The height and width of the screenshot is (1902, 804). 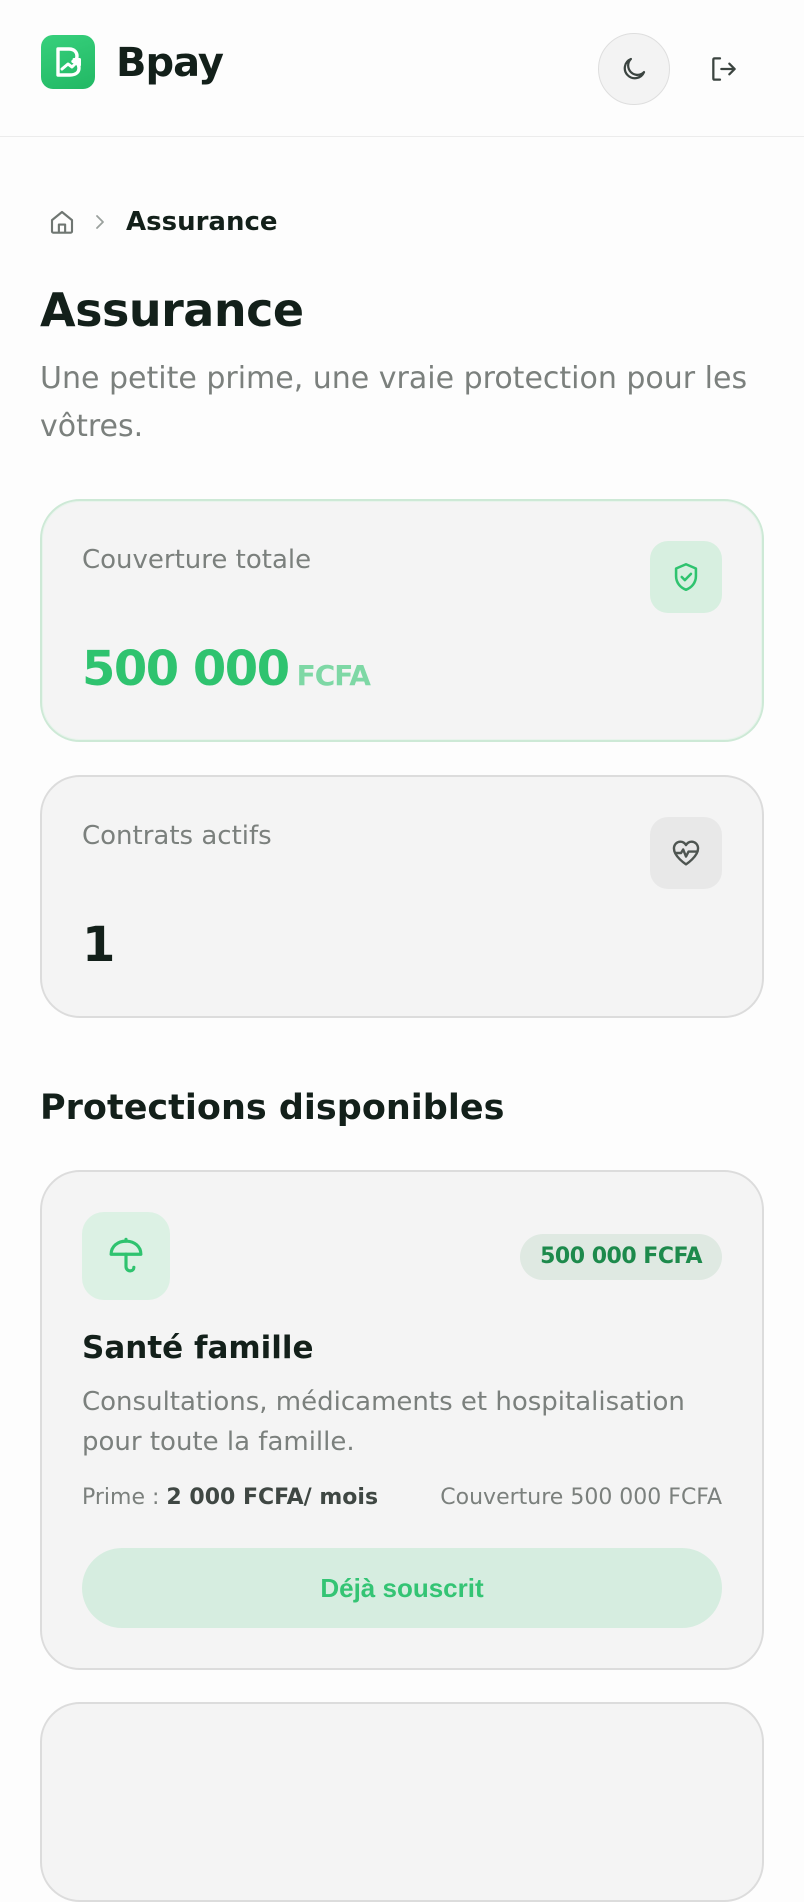 What do you see at coordinates (102, 222) in the screenshot?
I see `chevron-right-icon` at bounding box center [102, 222].